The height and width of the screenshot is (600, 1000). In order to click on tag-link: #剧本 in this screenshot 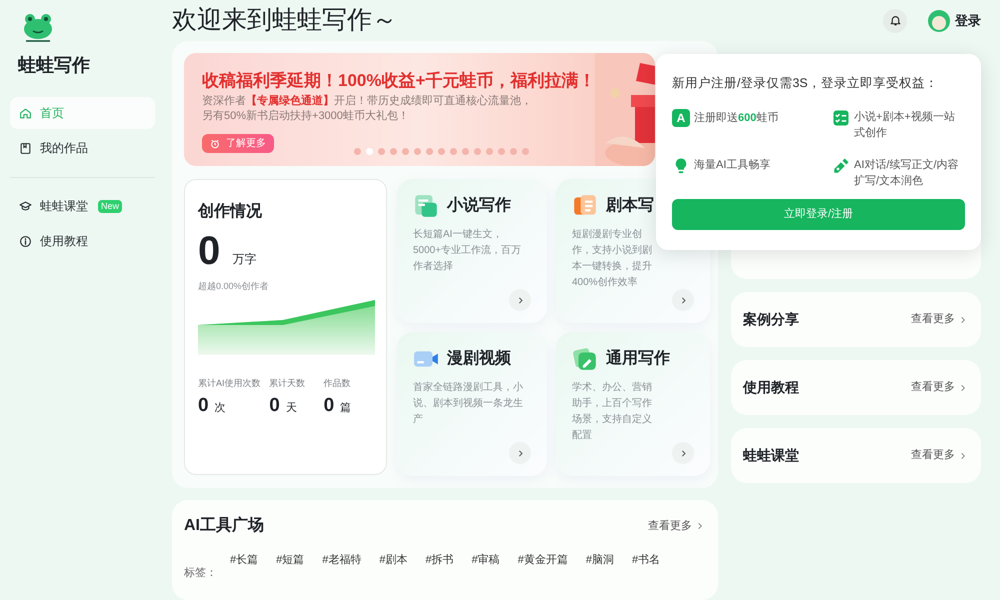, I will do `click(393, 560)`.